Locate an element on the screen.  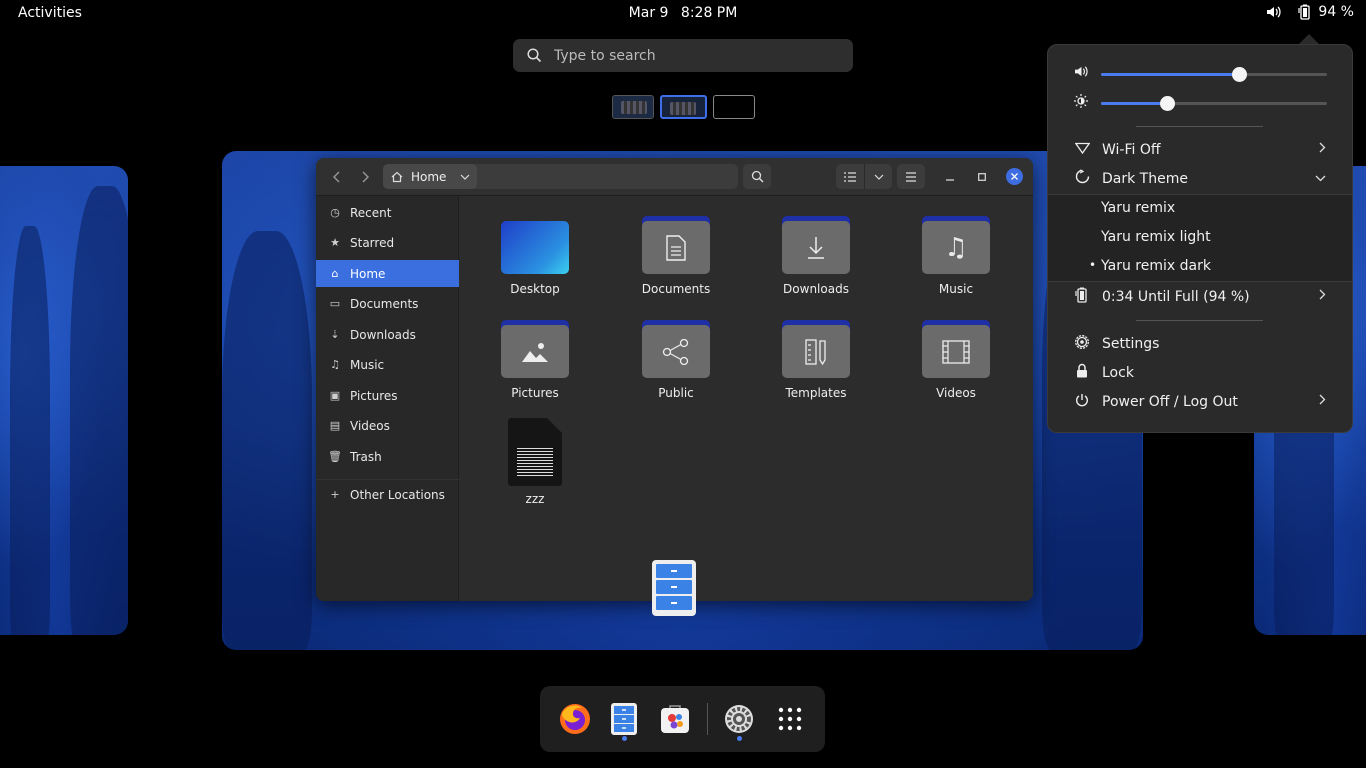
sidebar-item-recent: ◷ Recent is located at coordinates (387, 212).